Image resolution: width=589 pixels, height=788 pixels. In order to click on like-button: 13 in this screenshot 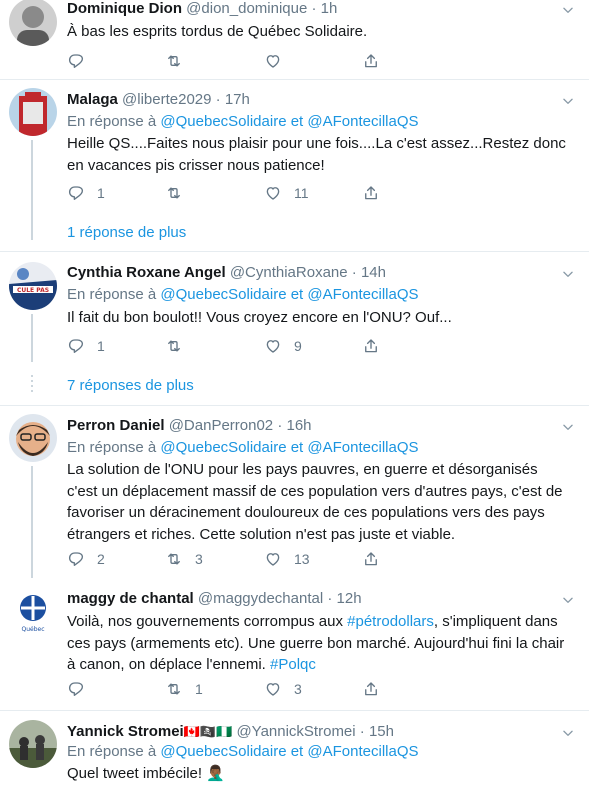, I will do `click(287, 559)`.